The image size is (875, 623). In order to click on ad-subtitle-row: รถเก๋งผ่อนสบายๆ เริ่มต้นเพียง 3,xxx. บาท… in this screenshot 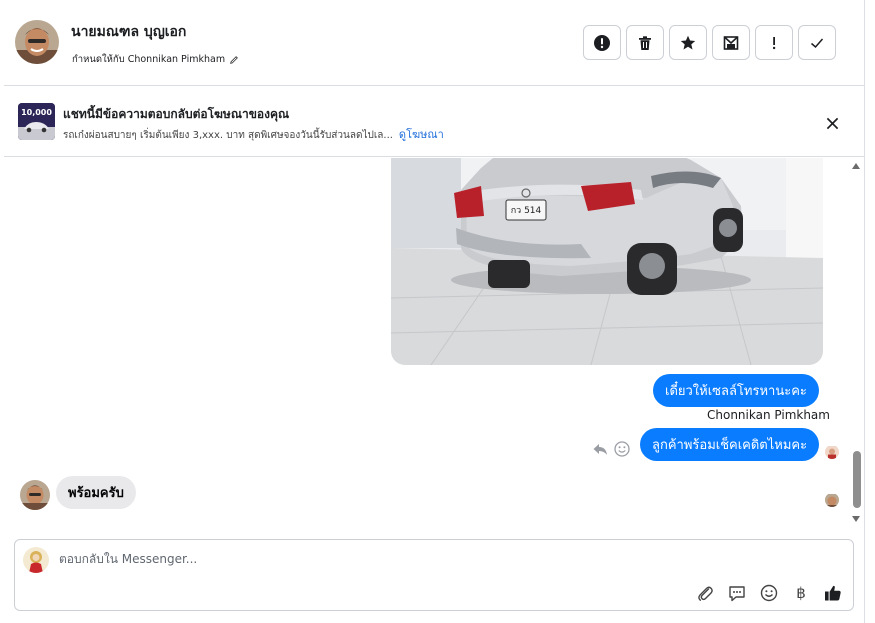, I will do `click(253, 134)`.